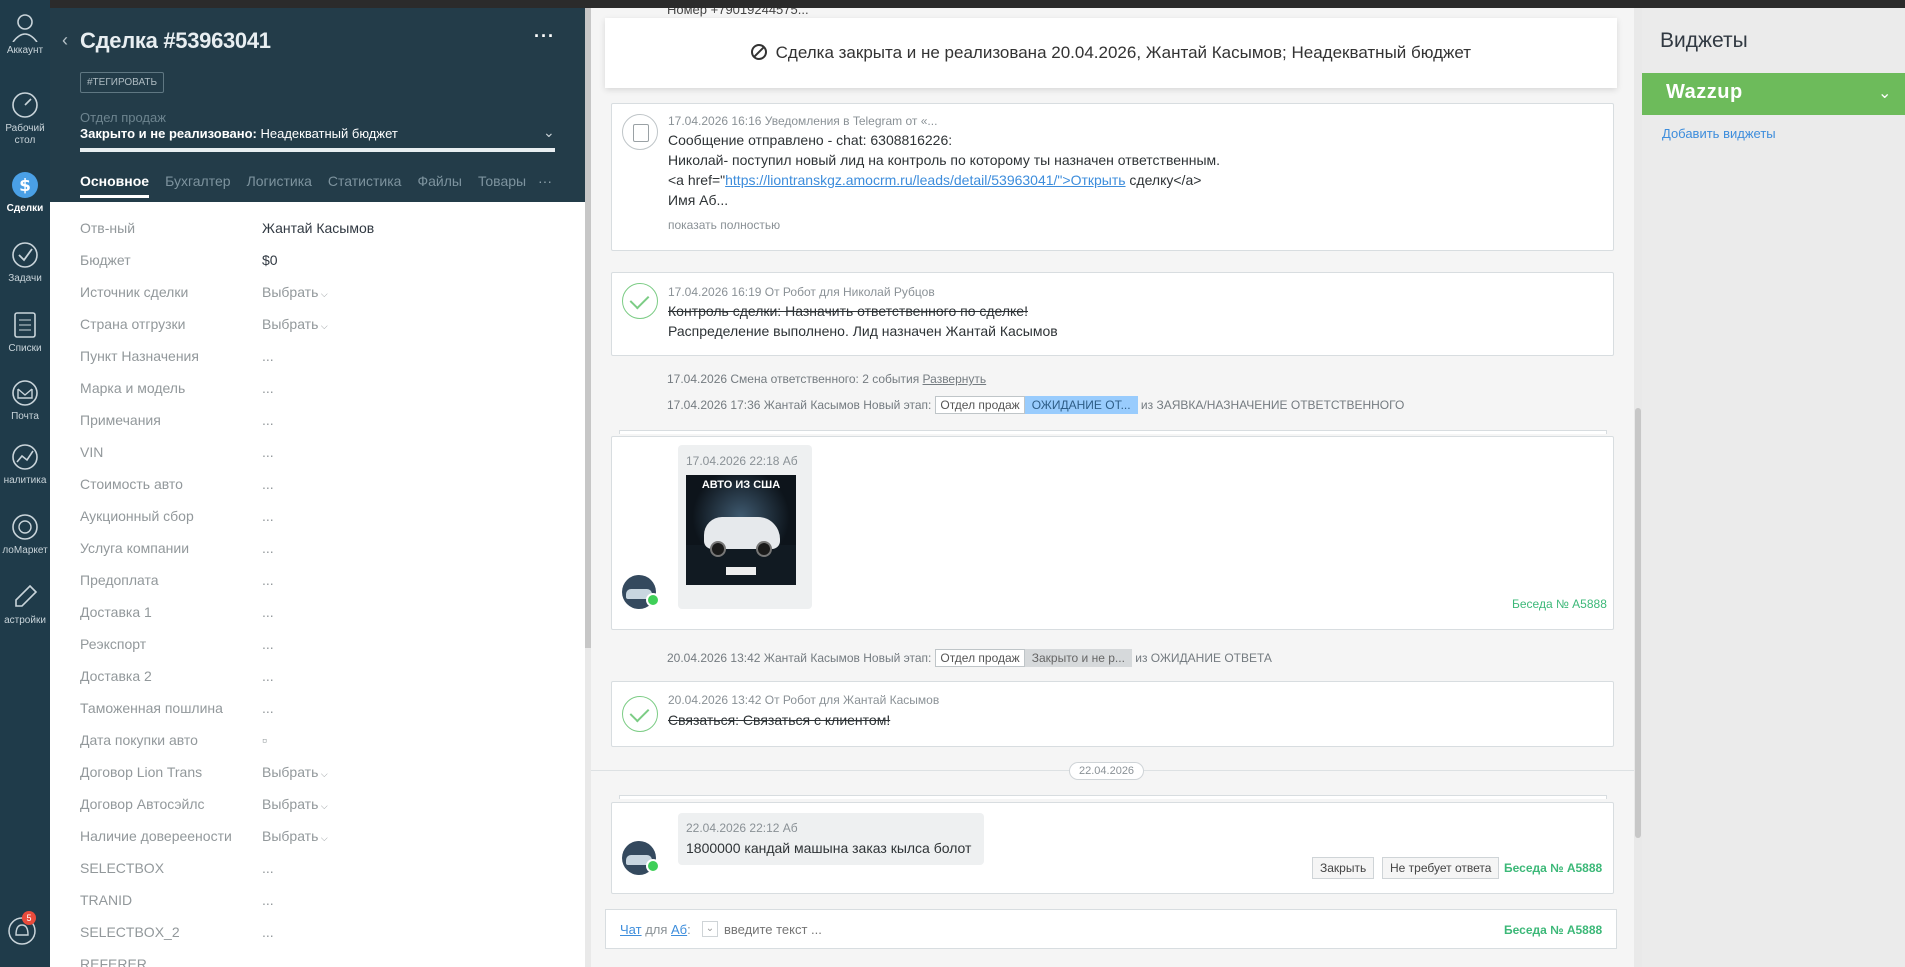 The height and width of the screenshot is (967, 1905). Describe the element at coordinates (25, 34) in the screenshot. I see `nav-item-account: Аккаунт` at that location.